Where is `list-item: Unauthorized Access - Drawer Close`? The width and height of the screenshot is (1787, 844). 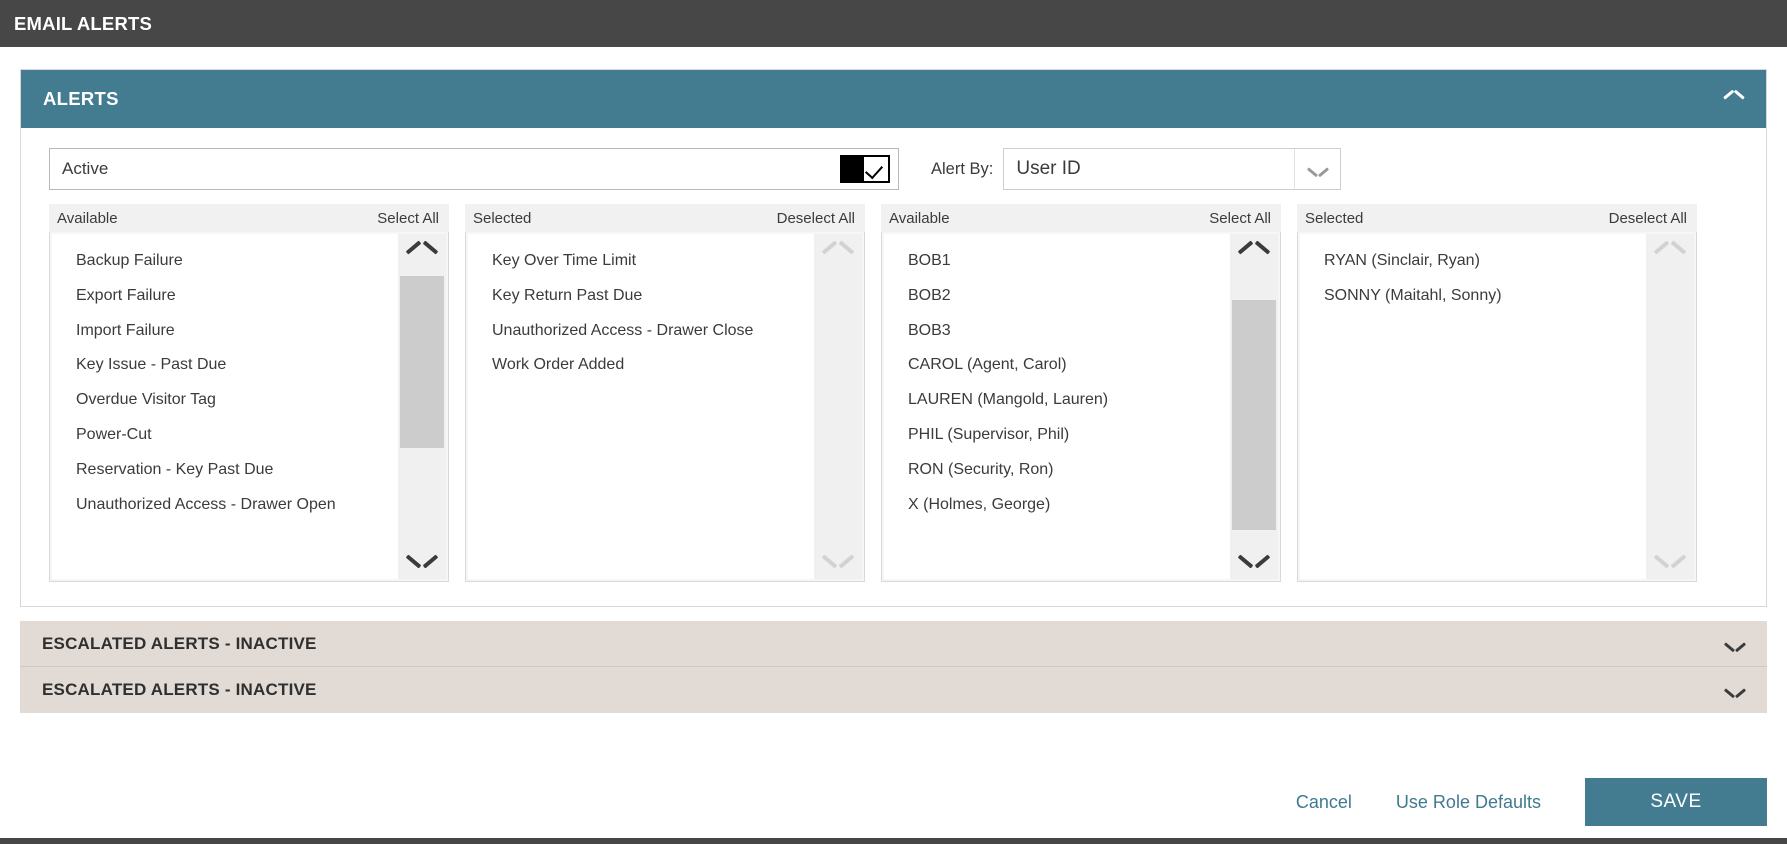
list-item: Unauthorized Access - Drawer Close is located at coordinates (641, 331).